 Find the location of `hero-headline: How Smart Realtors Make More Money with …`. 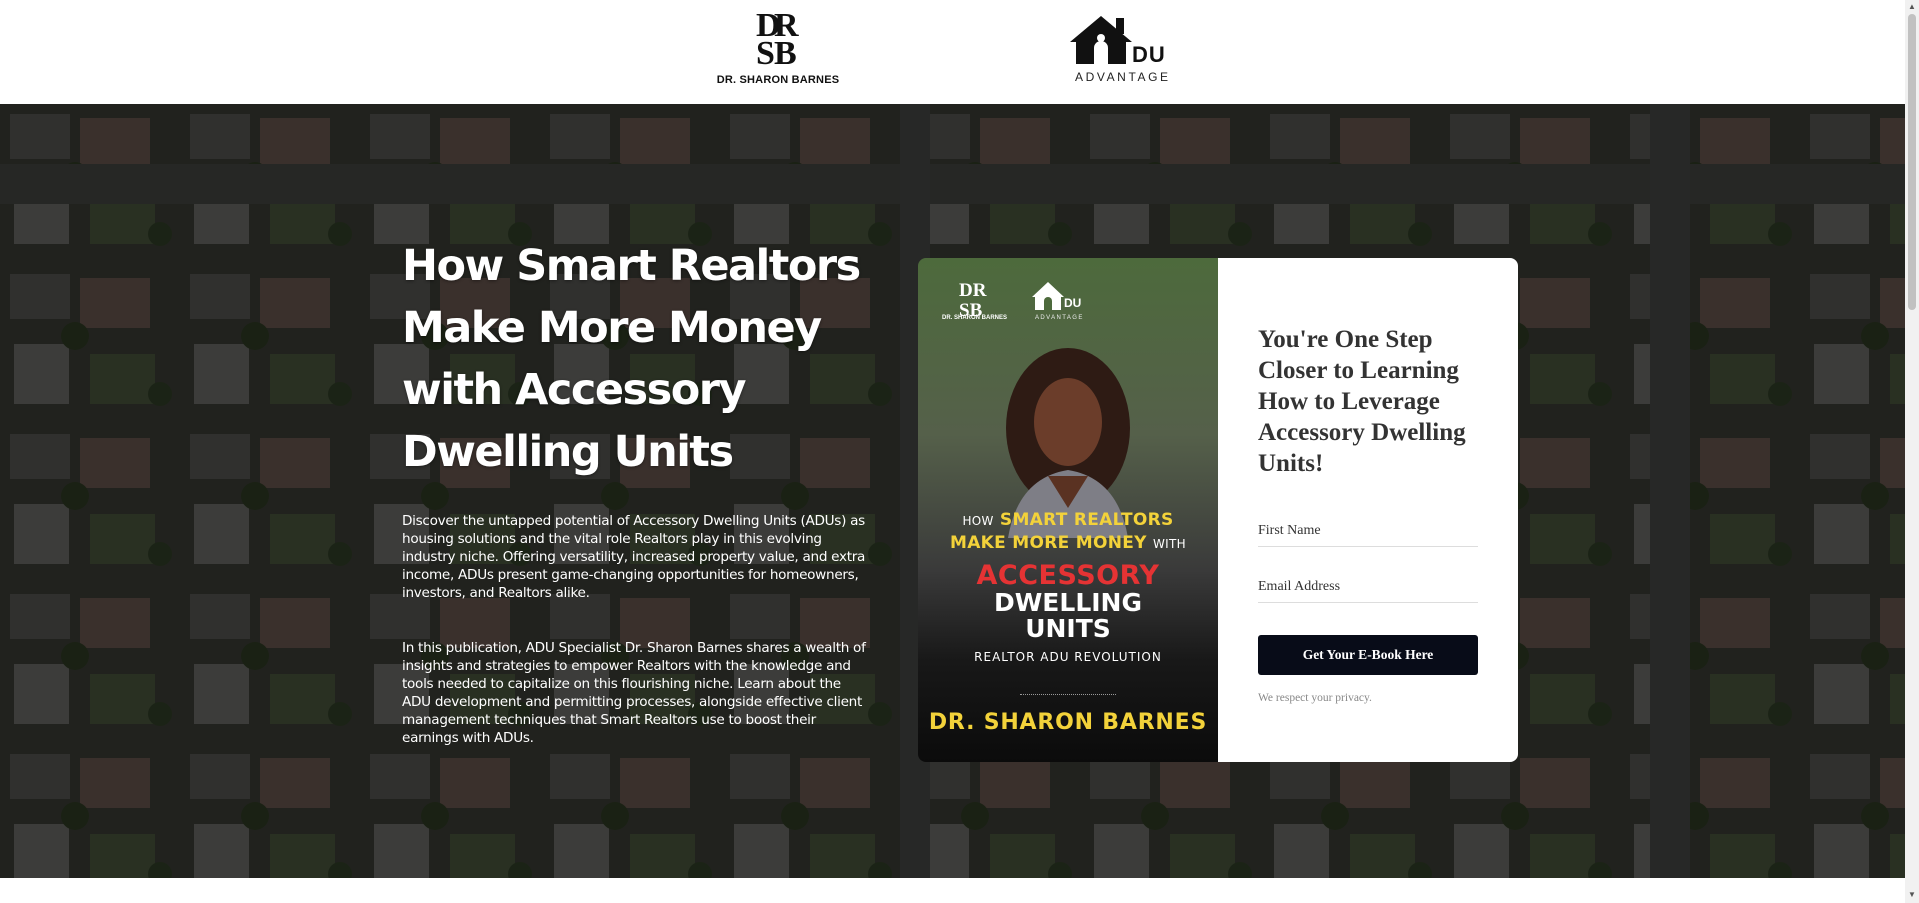

hero-headline: How Smart Realtors Make More Money with … is located at coordinates (631, 359).